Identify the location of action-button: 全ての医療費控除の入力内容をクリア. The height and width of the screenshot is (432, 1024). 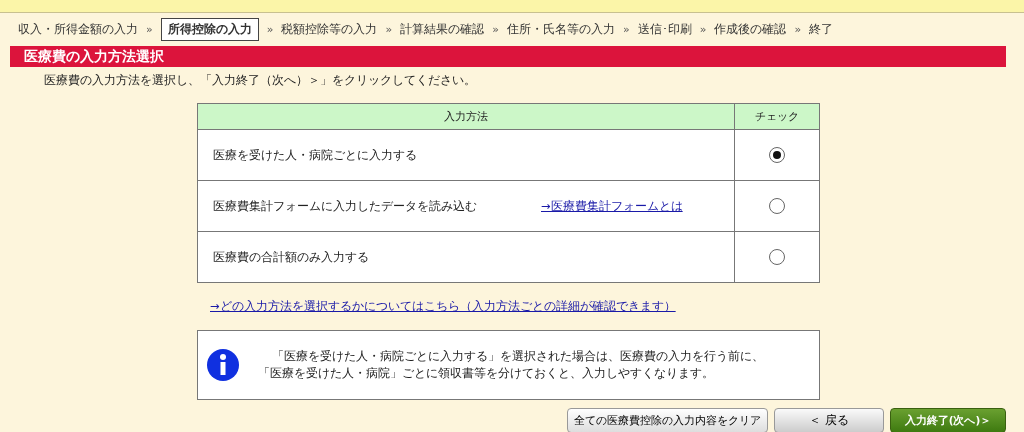
(667, 420).